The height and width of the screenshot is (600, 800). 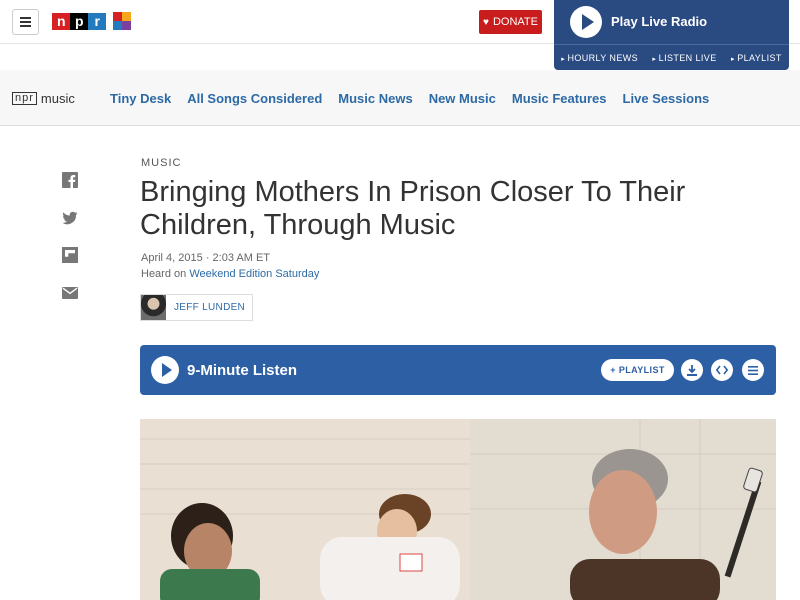 I want to click on npr-music-logo-word: music, so click(x=57, y=98).